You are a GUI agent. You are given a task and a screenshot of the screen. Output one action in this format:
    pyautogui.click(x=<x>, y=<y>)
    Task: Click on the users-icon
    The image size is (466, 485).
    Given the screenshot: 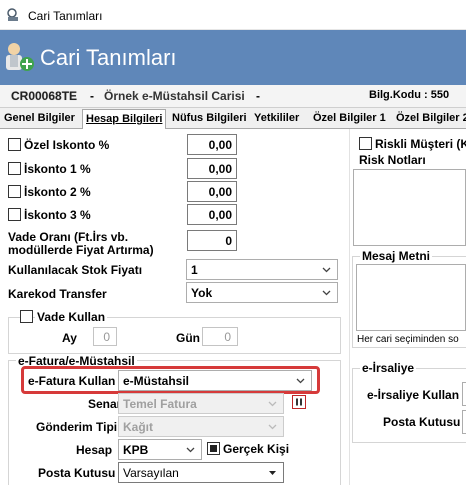 What is the action you would take?
    pyautogui.click(x=20, y=57)
    